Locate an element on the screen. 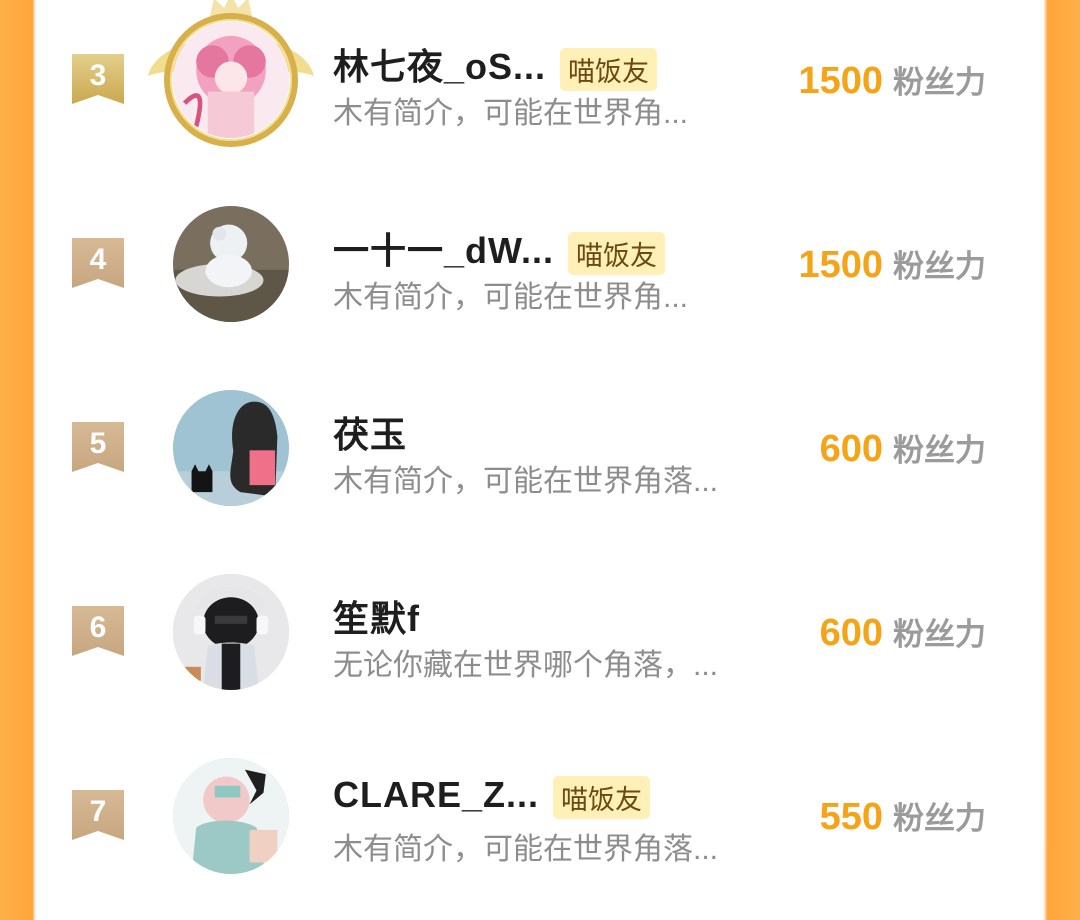  rank-badge: 3 is located at coordinates (98, 79).